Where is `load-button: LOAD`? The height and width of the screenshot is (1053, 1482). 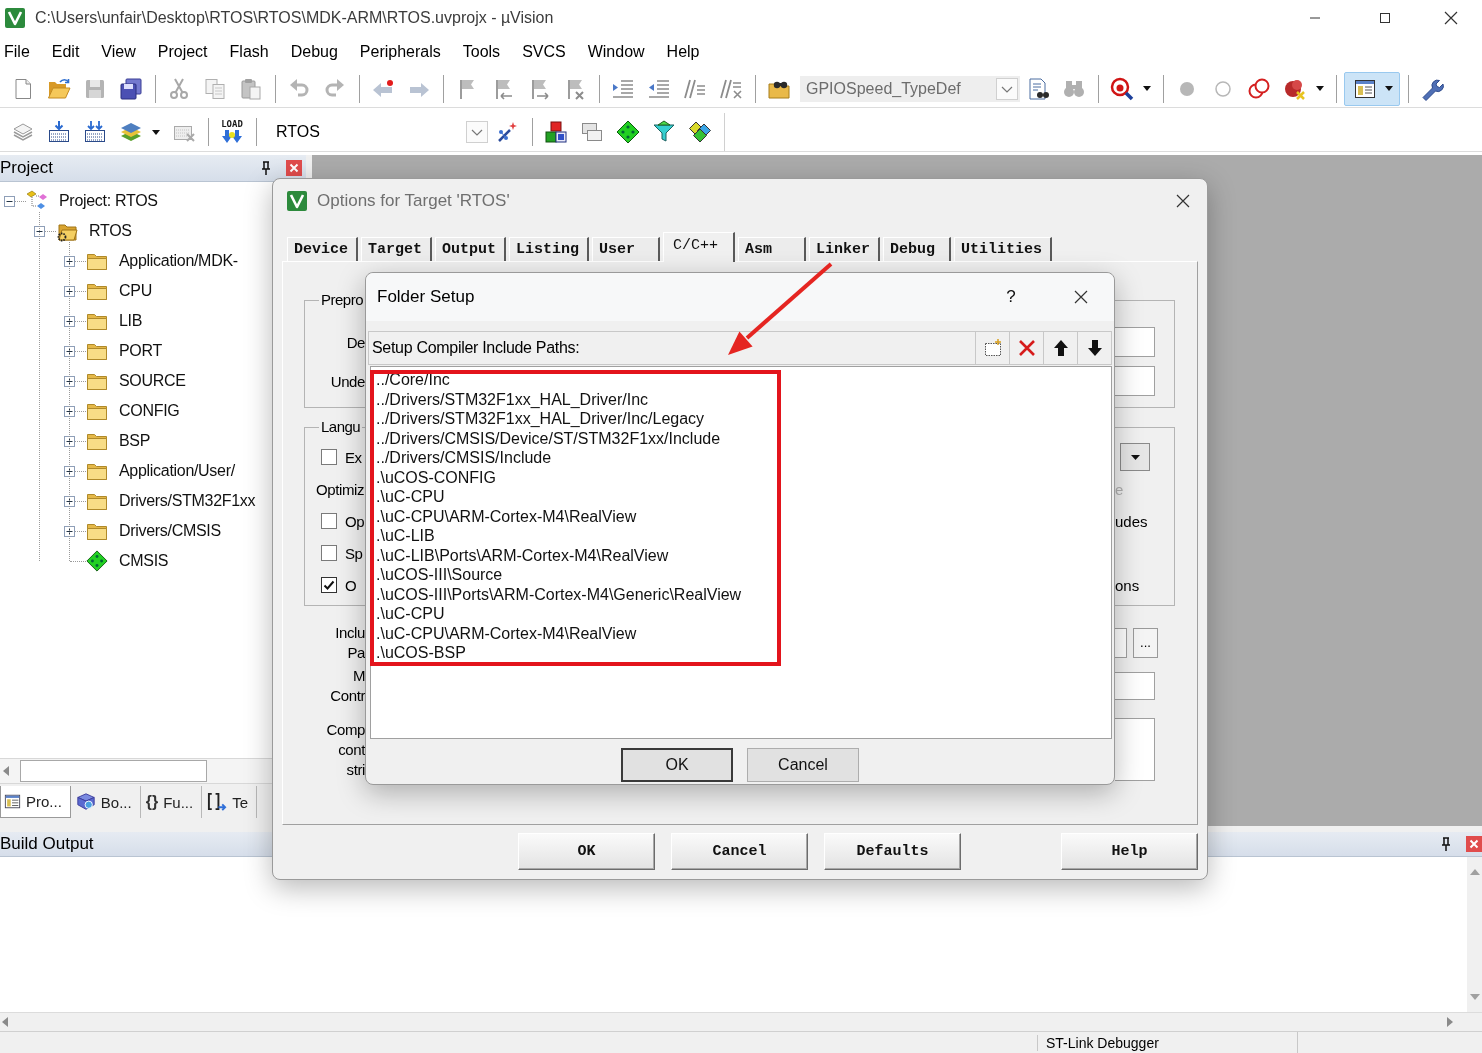
load-button: LOAD is located at coordinates (232, 132).